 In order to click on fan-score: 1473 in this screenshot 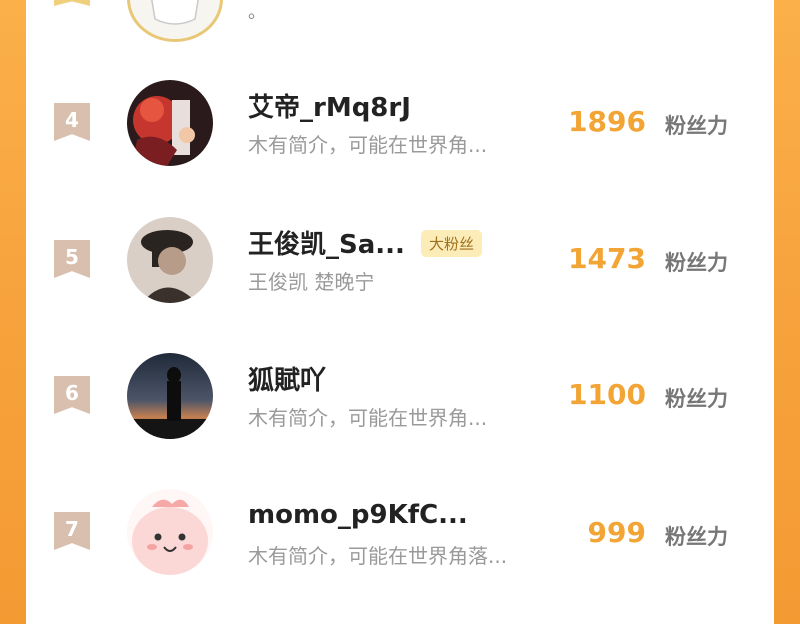, I will do `click(607, 258)`.